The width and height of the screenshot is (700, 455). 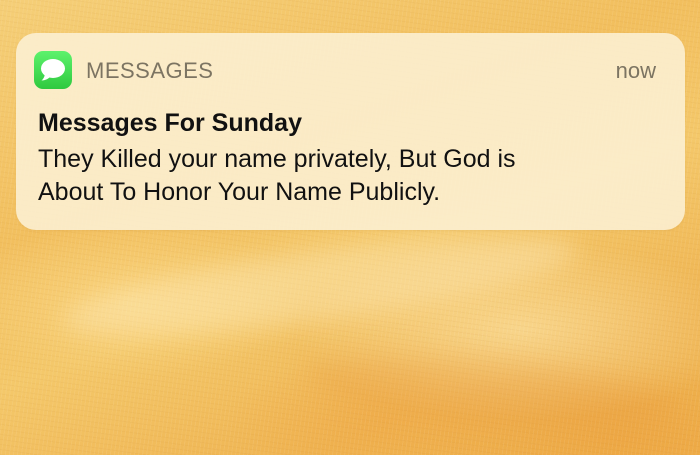 I want to click on messages-app-icon, so click(x=53, y=70).